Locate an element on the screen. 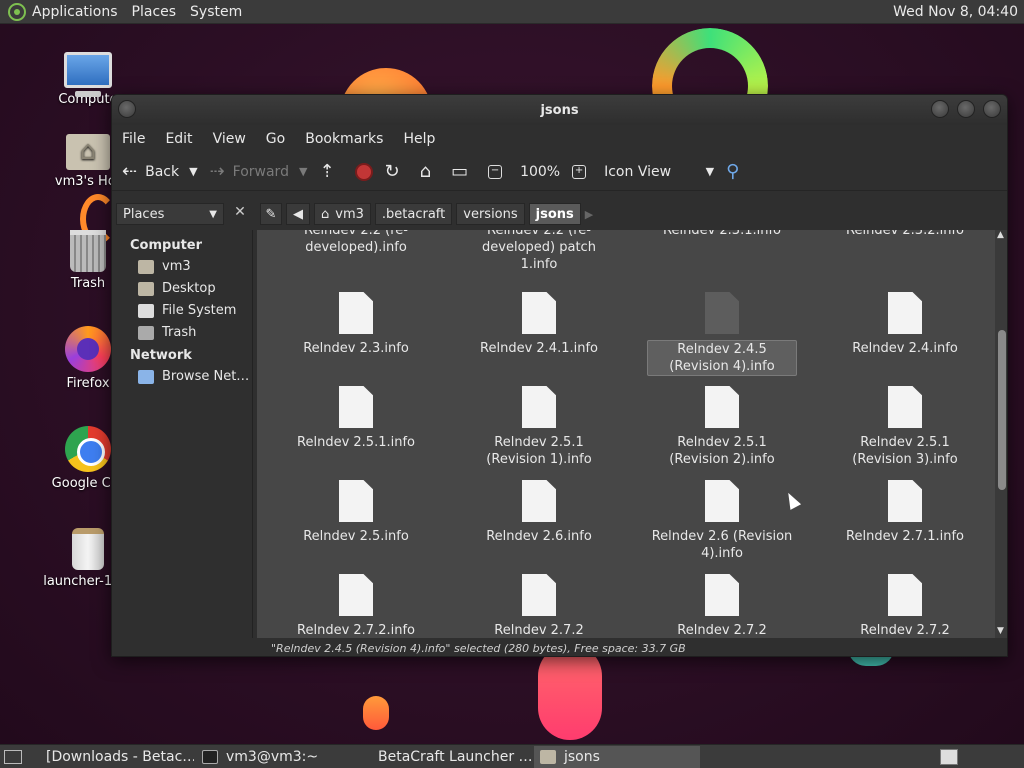 The height and width of the screenshot is (768, 1024). close-side-pane-icon: ✕ is located at coordinates (240, 214).